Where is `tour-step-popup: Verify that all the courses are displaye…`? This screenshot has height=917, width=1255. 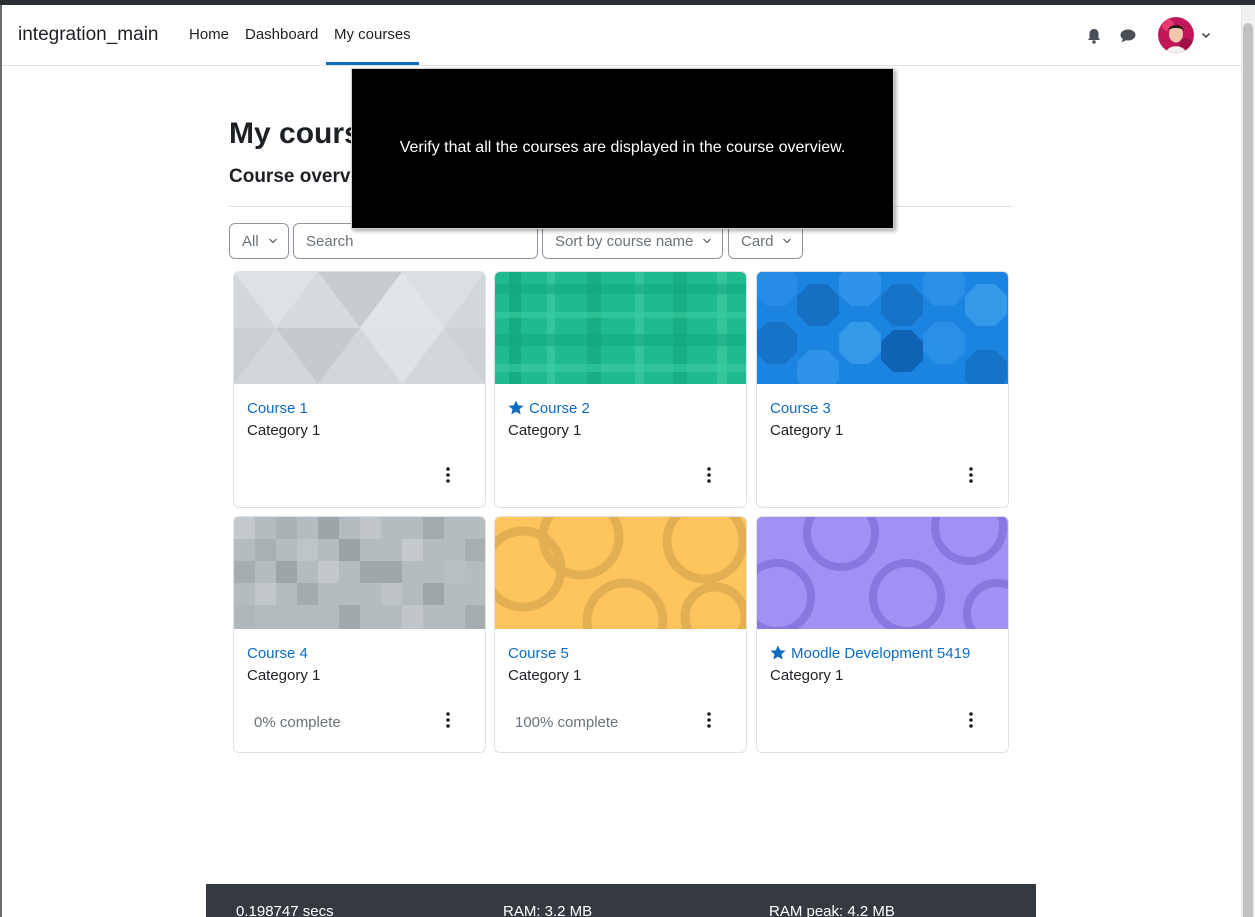
tour-step-popup: Verify that all the courses are displaye… is located at coordinates (622, 148).